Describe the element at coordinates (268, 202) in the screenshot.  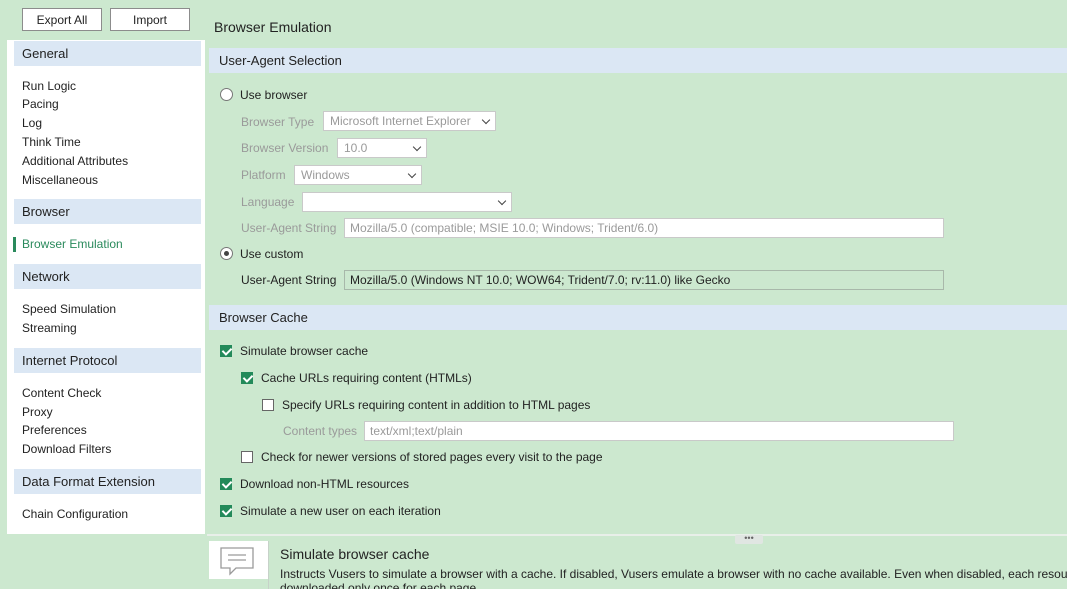
I see `language-label: Language` at that location.